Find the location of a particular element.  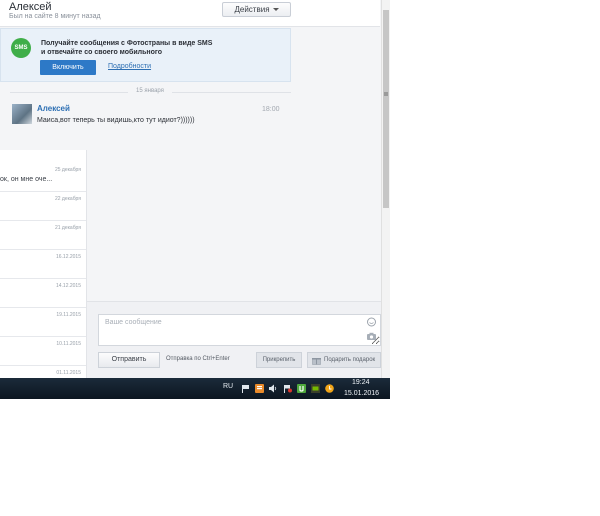

conversation-item: 16.12.2015 is located at coordinates (43, 264).